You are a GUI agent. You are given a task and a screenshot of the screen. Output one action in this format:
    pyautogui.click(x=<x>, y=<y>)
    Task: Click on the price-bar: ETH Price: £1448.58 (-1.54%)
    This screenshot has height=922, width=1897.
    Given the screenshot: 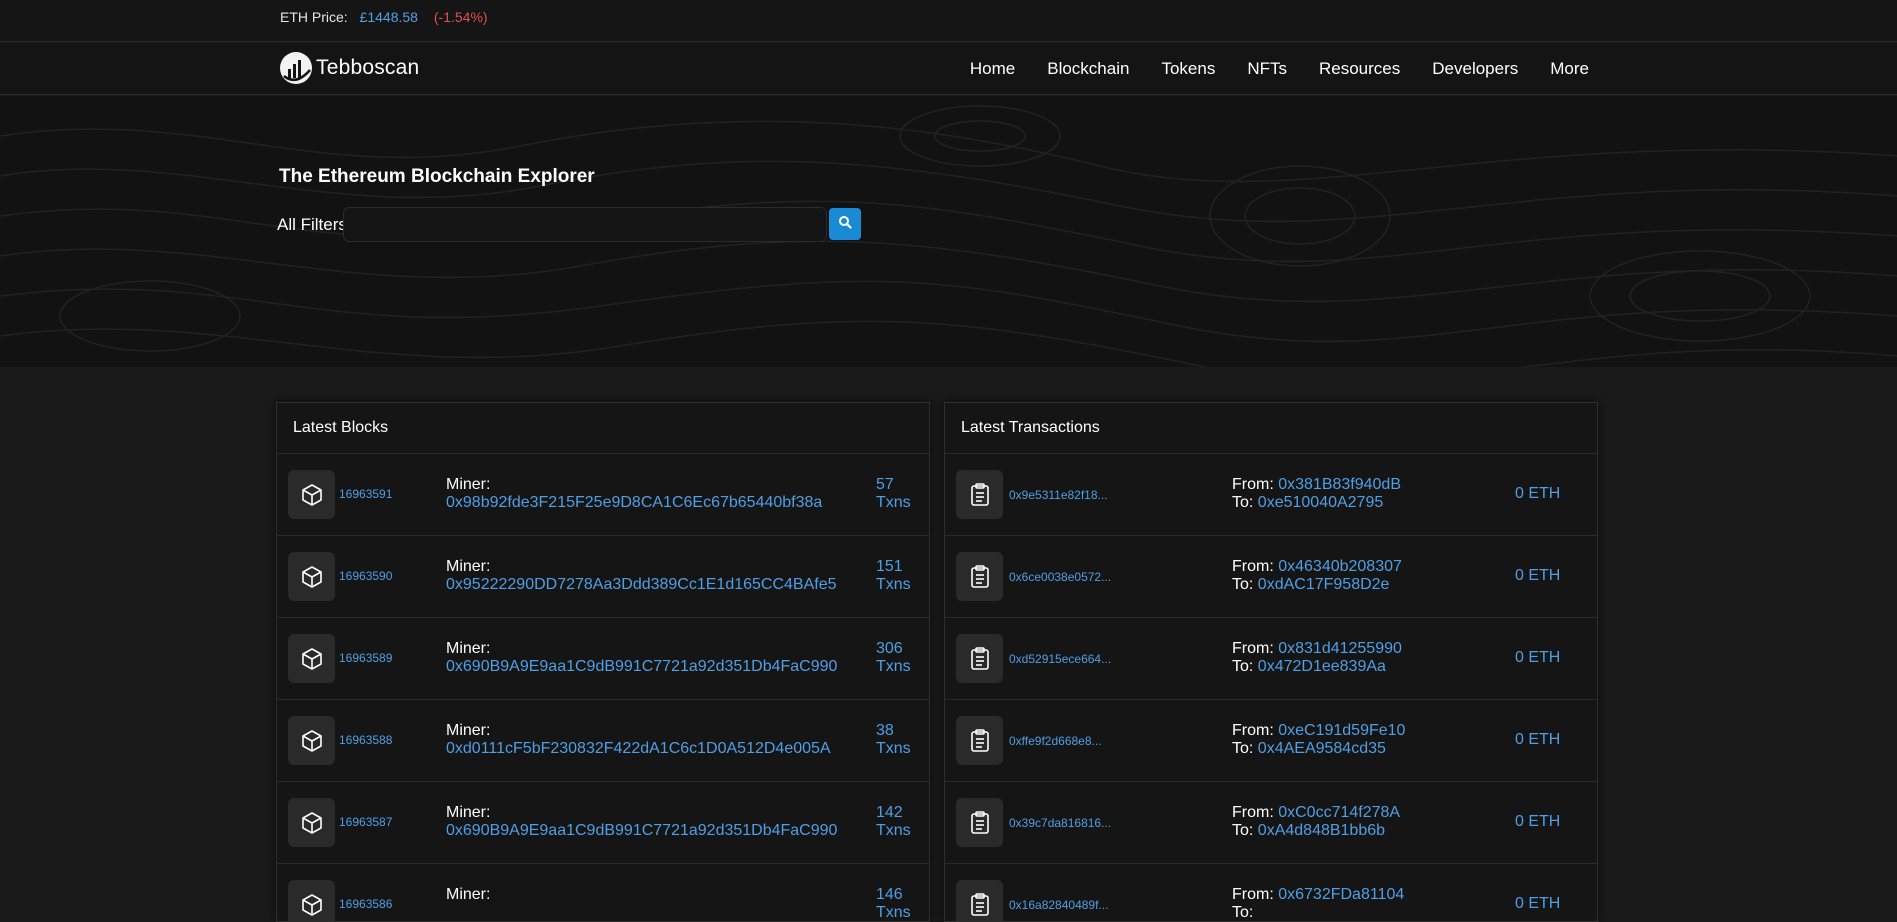 What is the action you would take?
    pyautogui.click(x=948, y=21)
    